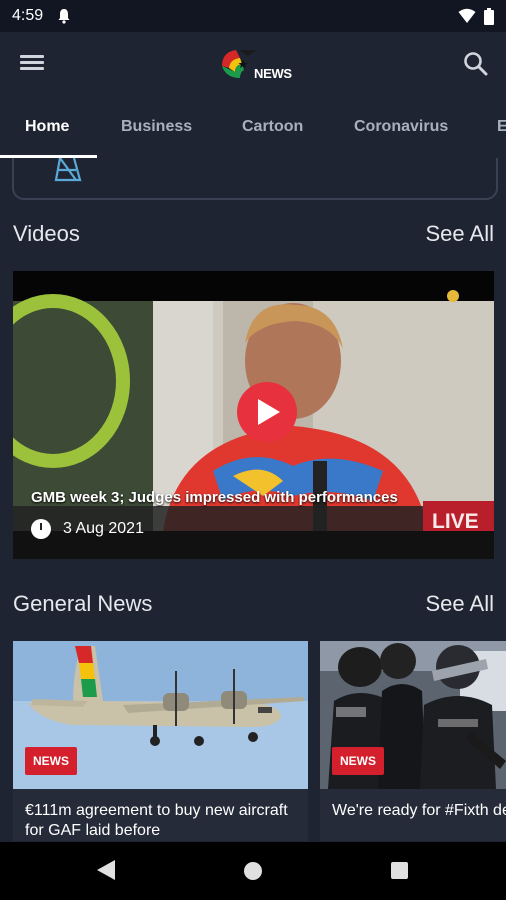 The width and height of the screenshot is (506, 900). I want to click on recent-square-icon, so click(399, 870).